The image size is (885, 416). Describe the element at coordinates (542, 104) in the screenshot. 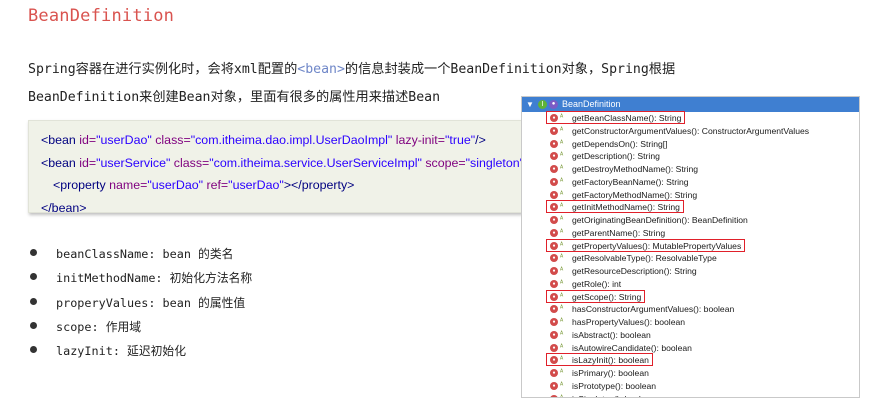

I see `interface-icon: I` at that location.